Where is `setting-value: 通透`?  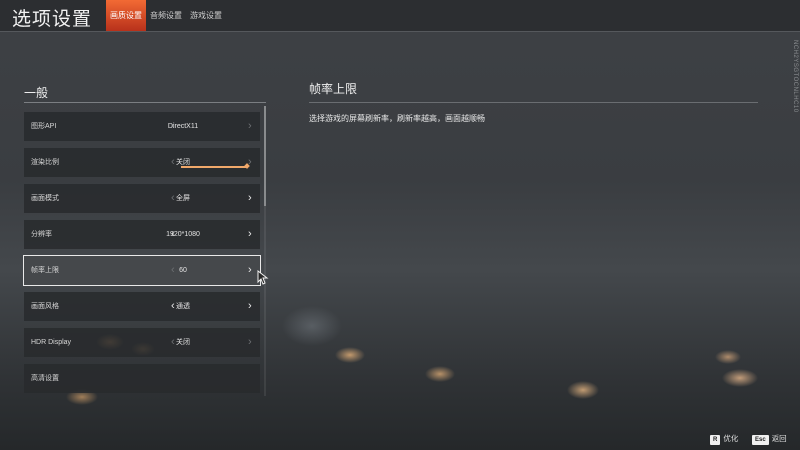
setting-value: 通透 is located at coordinates (183, 306).